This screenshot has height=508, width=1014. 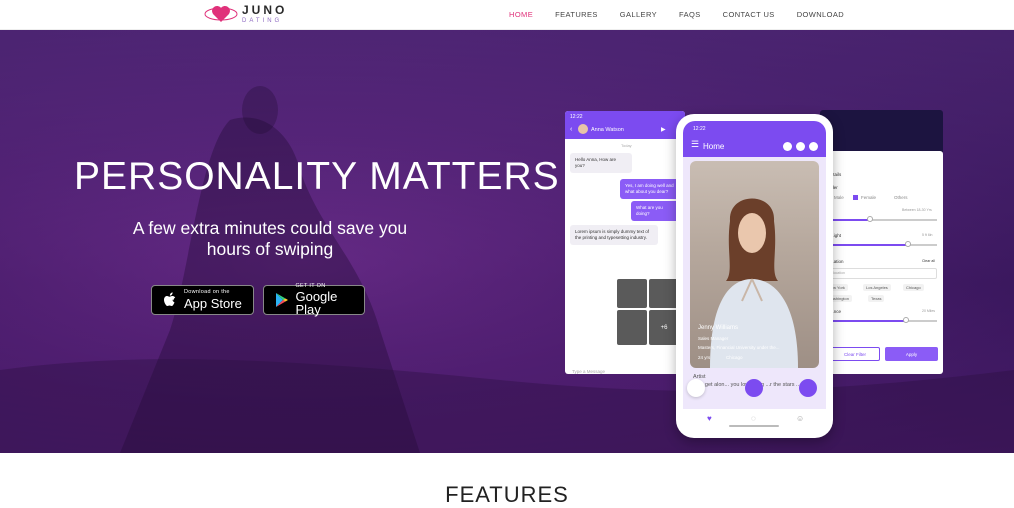 What do you see at coordinates (625, 125) in the screenshot?
I see `chat-header: 12:22 ‹ Anna Watson ▶` at bounding box center [625, 125].